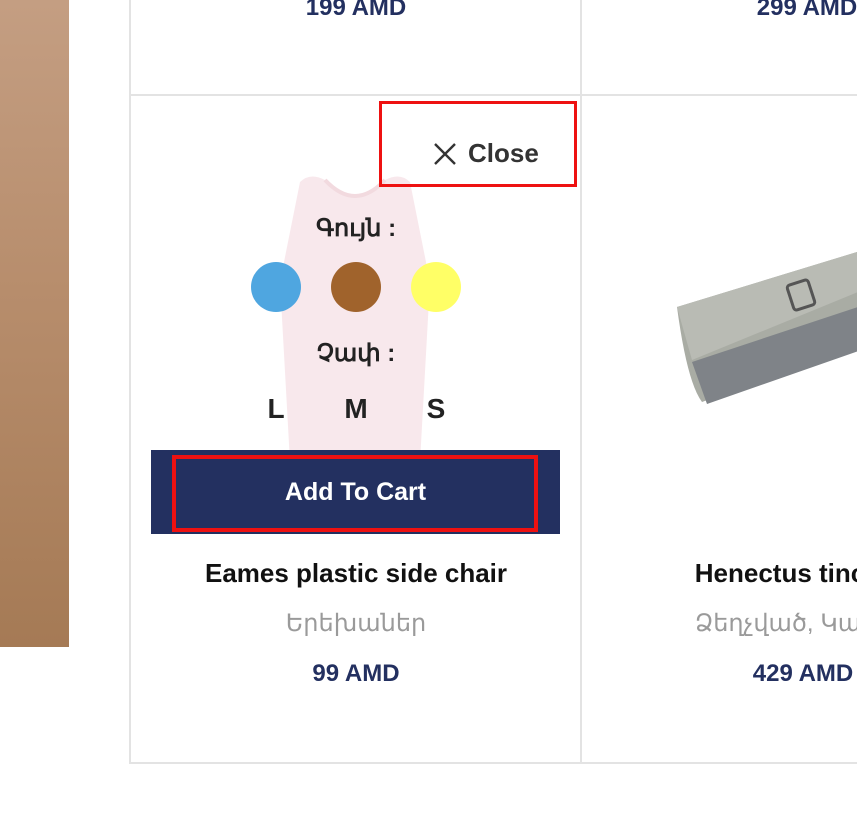  Describe the element at coordinates (356, 228) in the screenshot. I see `color-option-label: Գույն :` at that location.